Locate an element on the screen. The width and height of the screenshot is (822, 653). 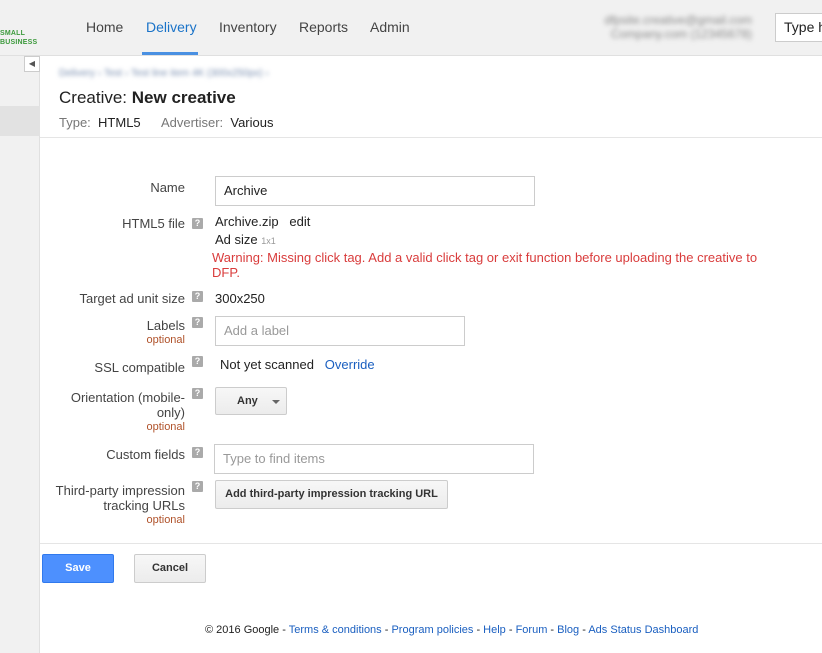
custom-fields-label: Custom fields is located at coordinates (145, 454).